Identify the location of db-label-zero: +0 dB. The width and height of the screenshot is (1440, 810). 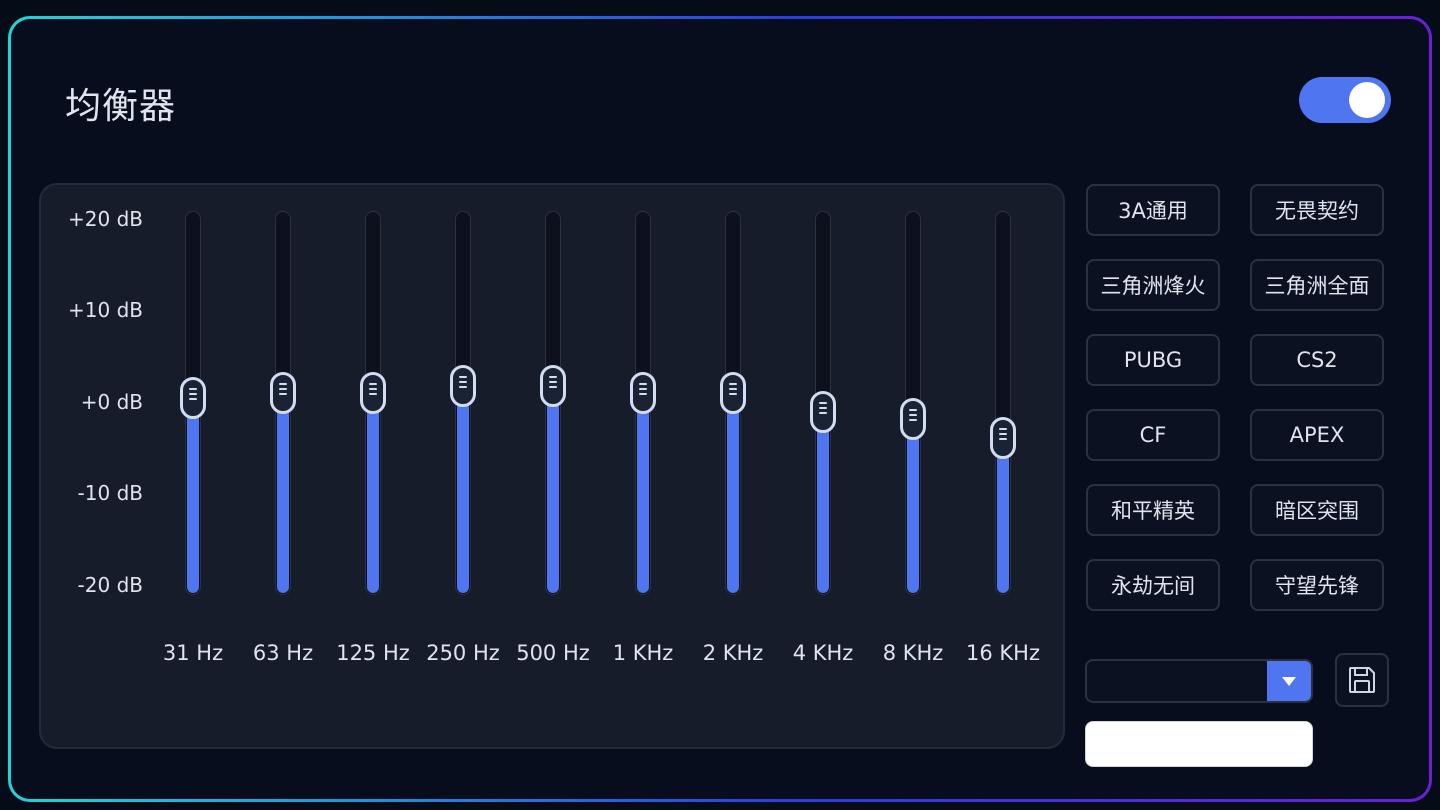
(111, 402).